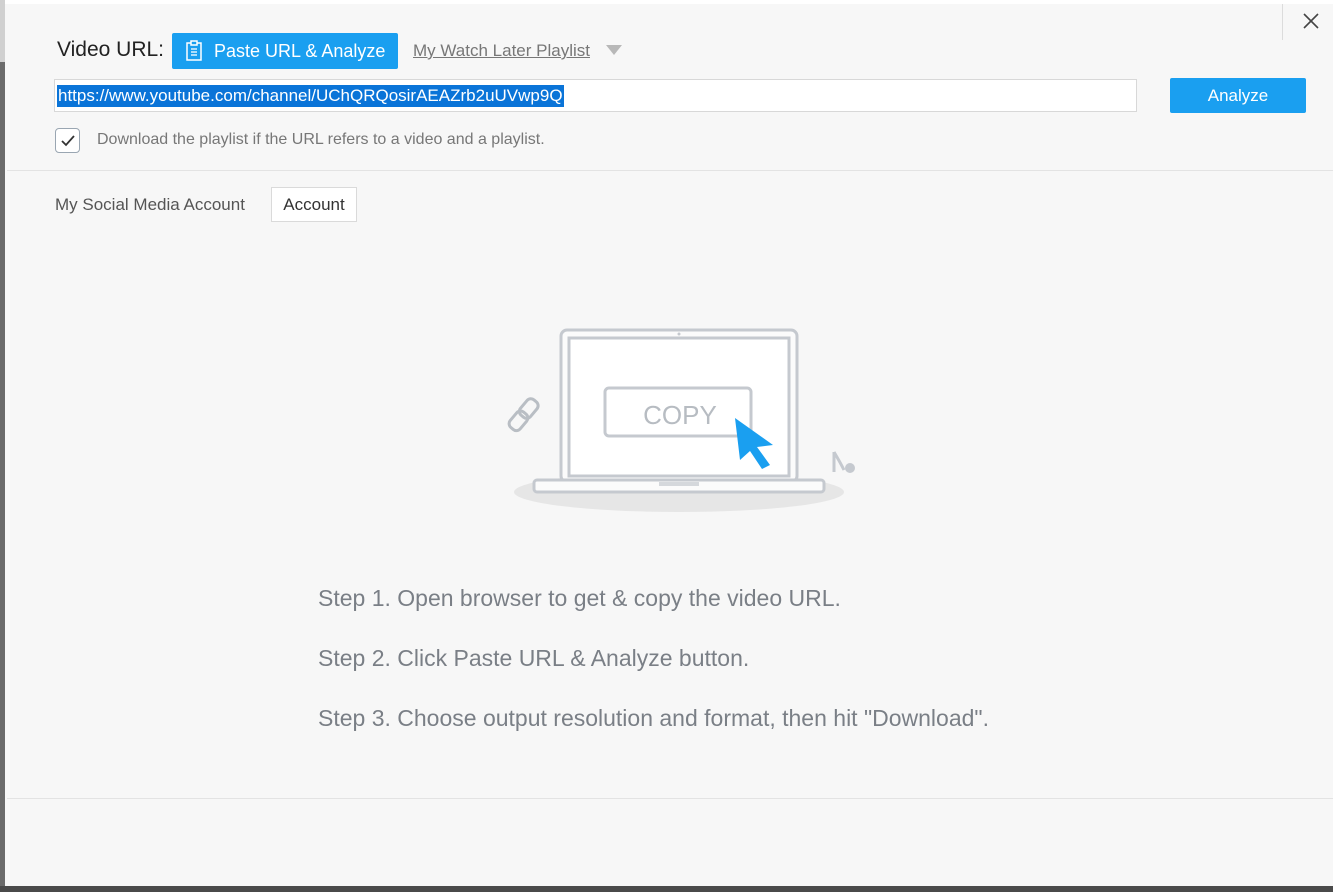  I want to click on music-note-icon, so click(843, 462).